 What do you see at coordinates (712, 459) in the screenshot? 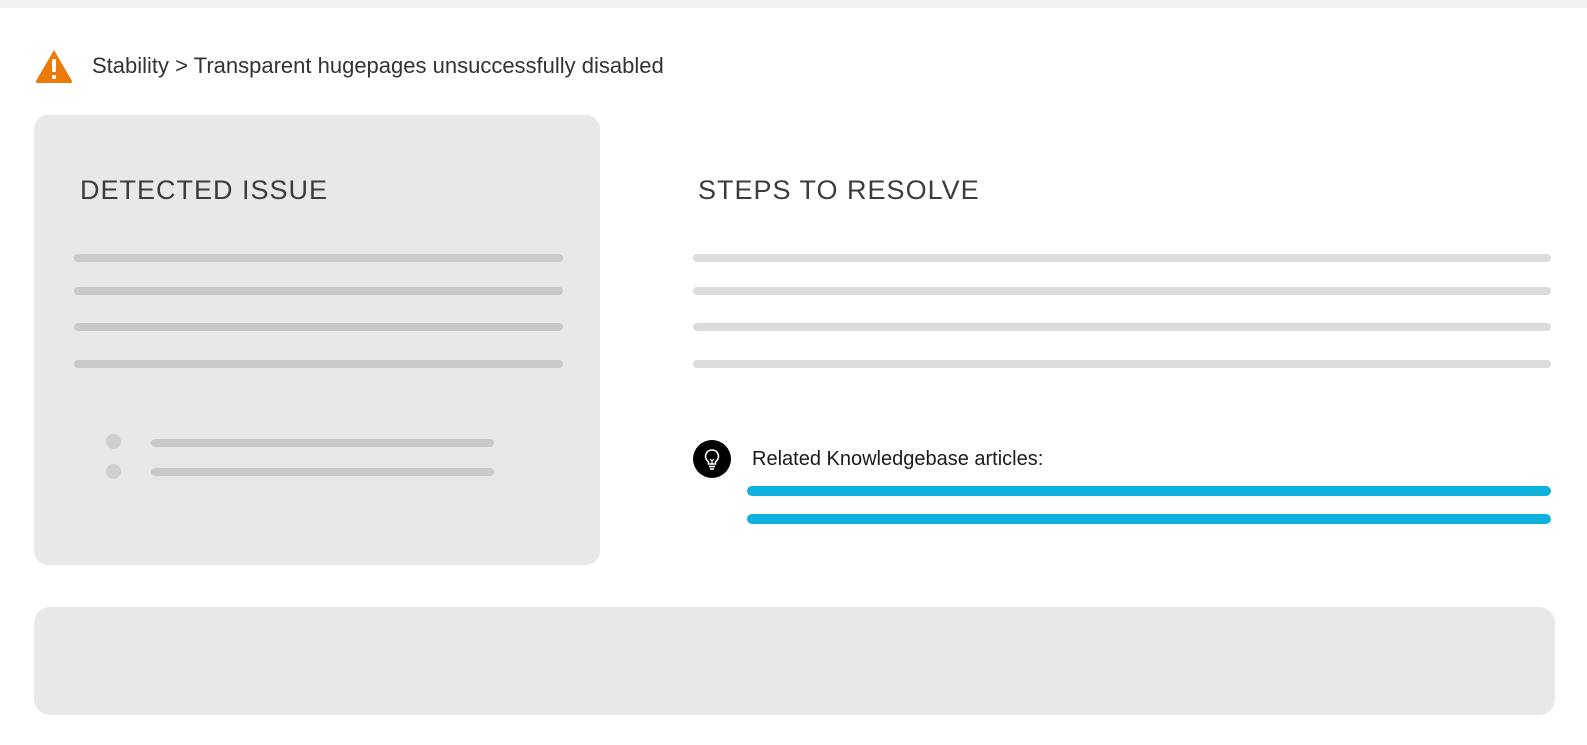
I see `lightbulb-icon` at bounding box center [712, 459].